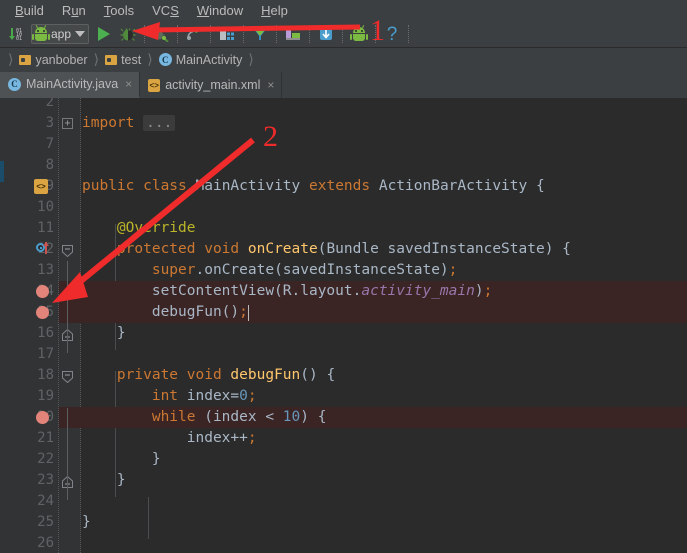 This screenshot has width=687, height=553. Describe the element at coordinates (119, 10) in the screenshot. I see `menu-tools: Tools` at that location.